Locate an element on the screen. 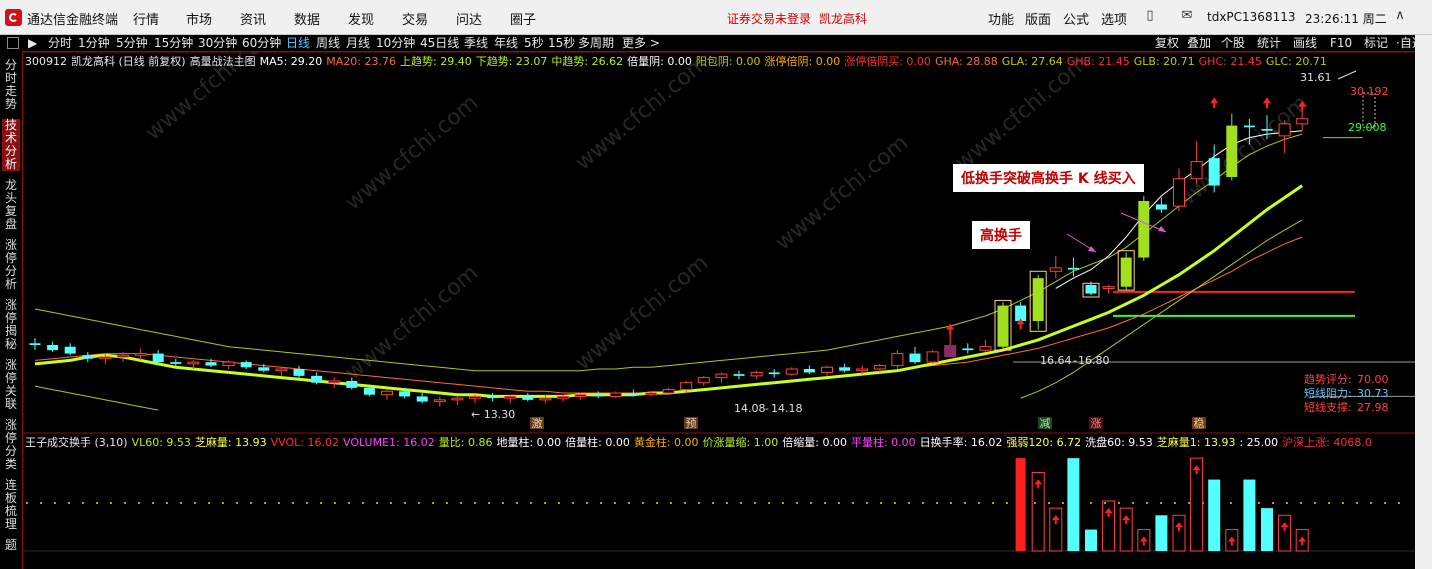 This screenshot has width=1432, height=569. mail-icon: ✉ is located at coordinates (1187, 16).